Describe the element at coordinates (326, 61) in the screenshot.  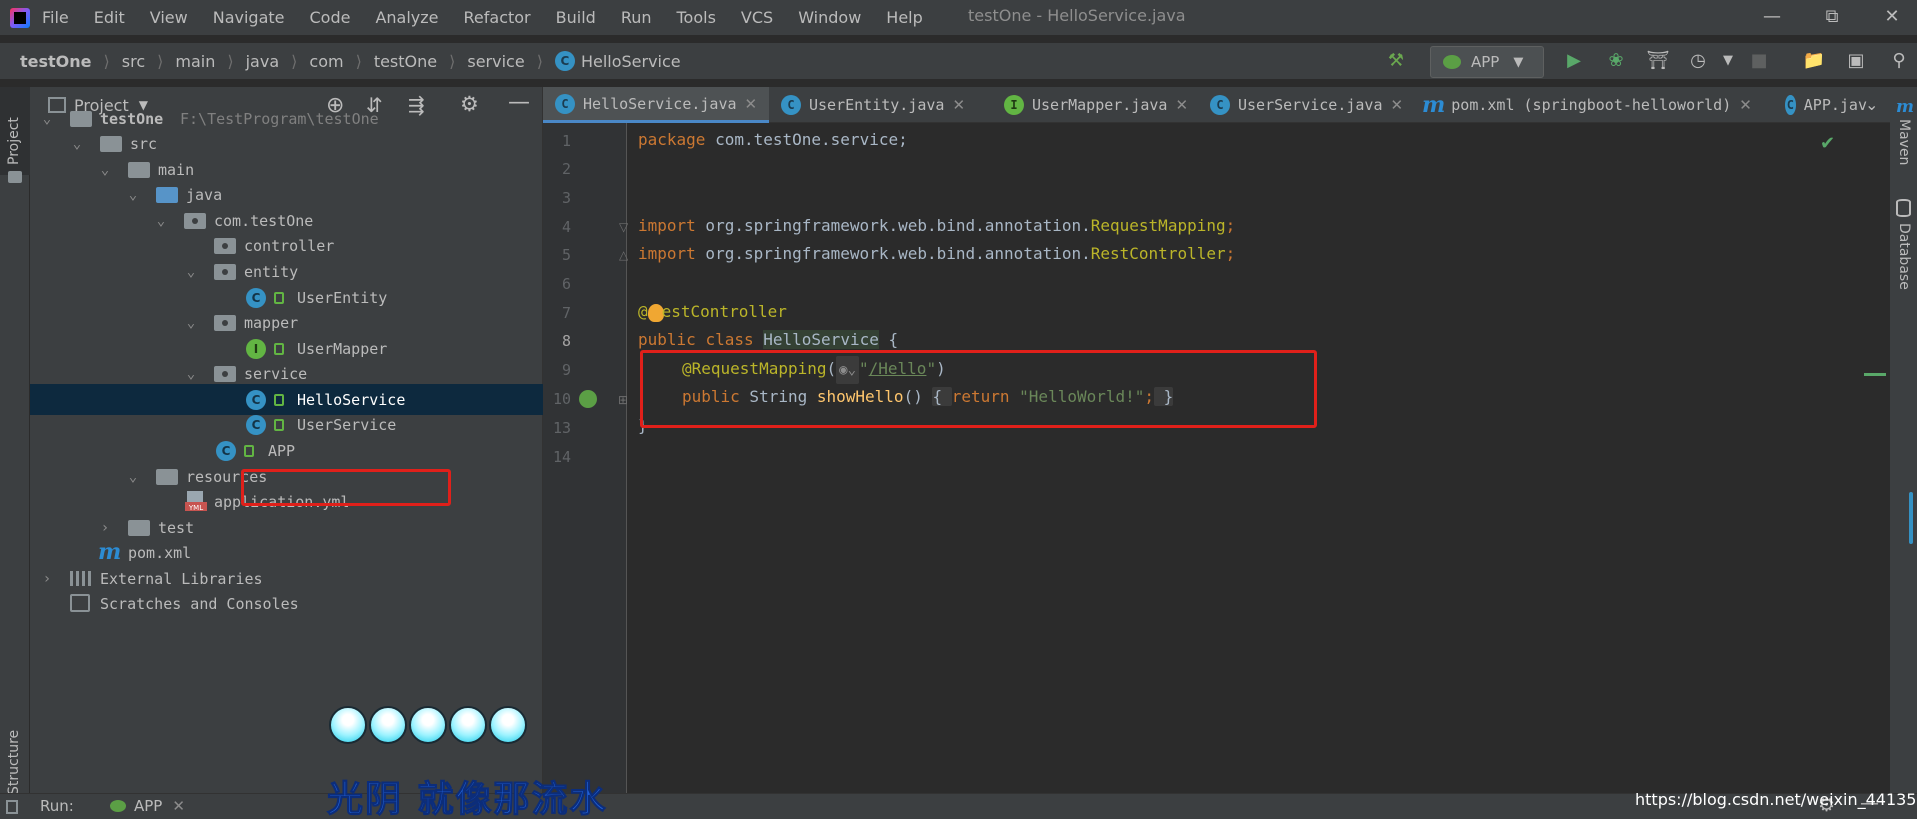
I see `crumb-com: com` at that location.